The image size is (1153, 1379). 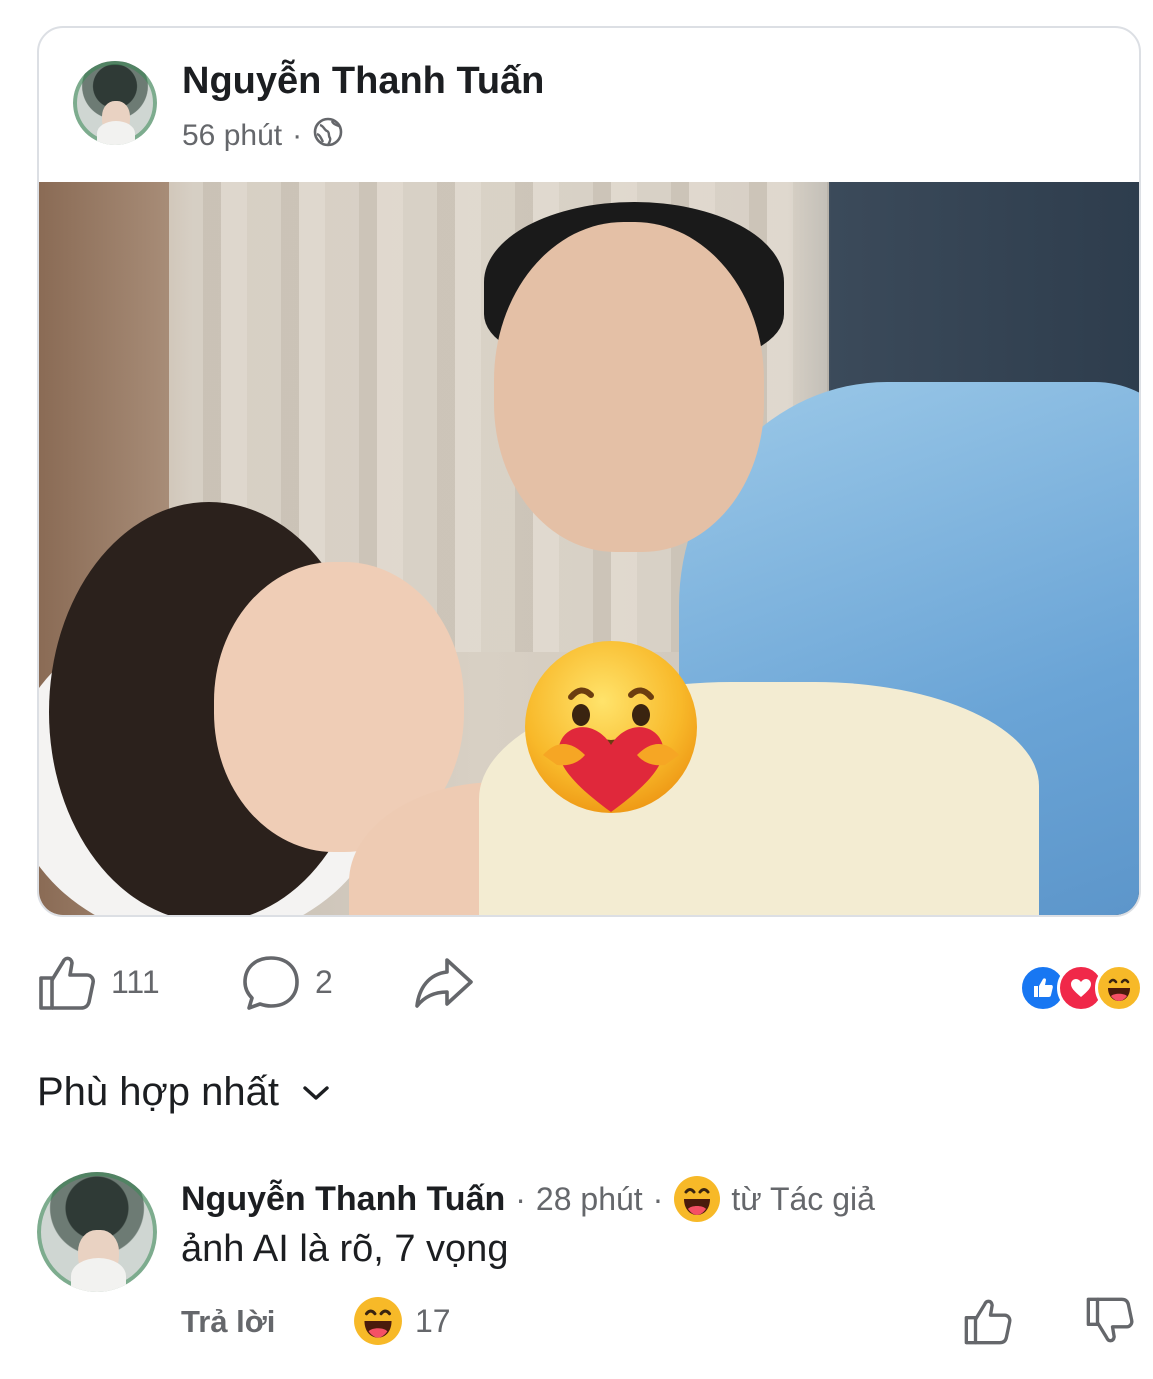 What do you see at coordinates (363, 81) in the screenshot?
I see `post-author-name: Nguyễn Thanh Tuấn` at bounding box center [363, 81].